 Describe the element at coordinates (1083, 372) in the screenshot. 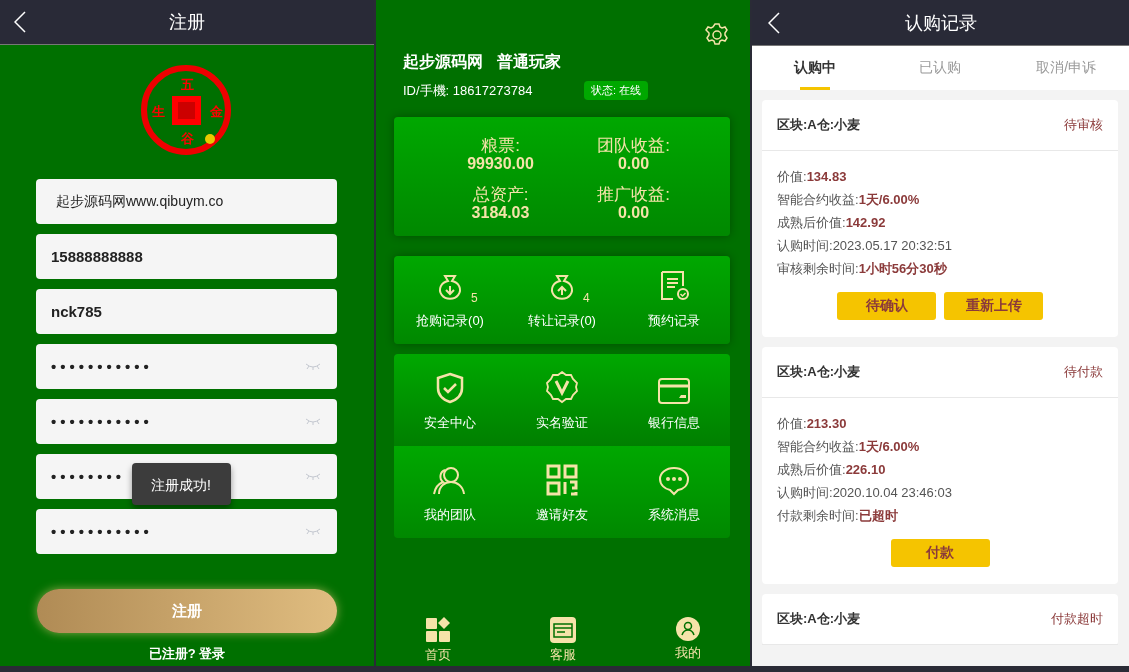

I see `order-status: 待付款` at that location.